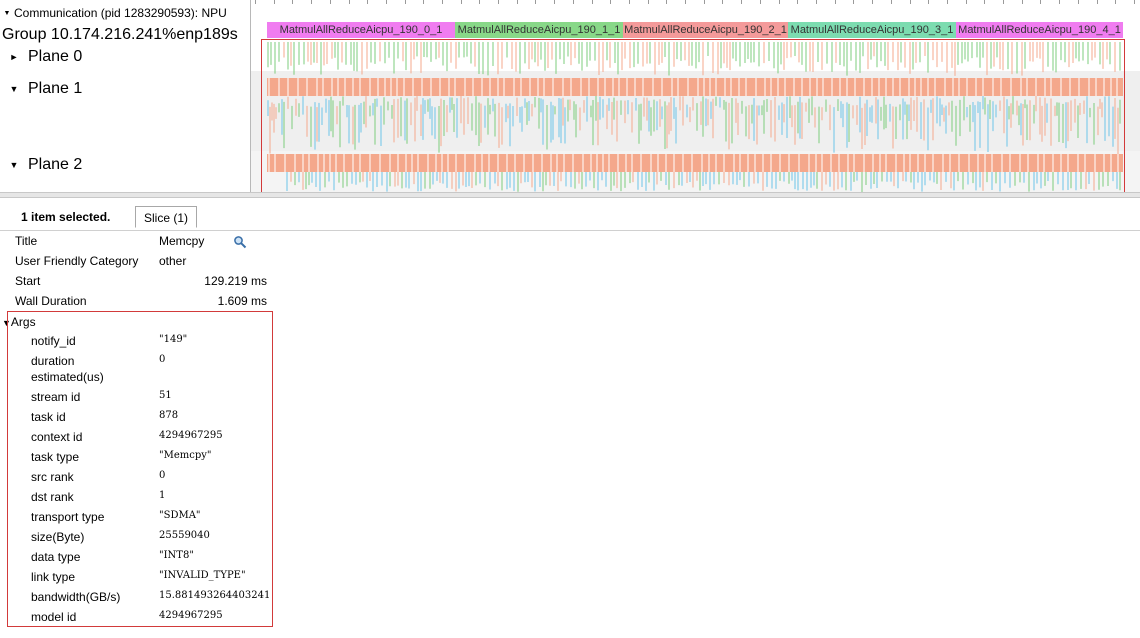 Image resolution: width=1140 pixels, height=638 pixels. What do you see at coordinates (54, 617) in the screenshot?
I see `arg-label: model id` at bounding box center [54, 617].